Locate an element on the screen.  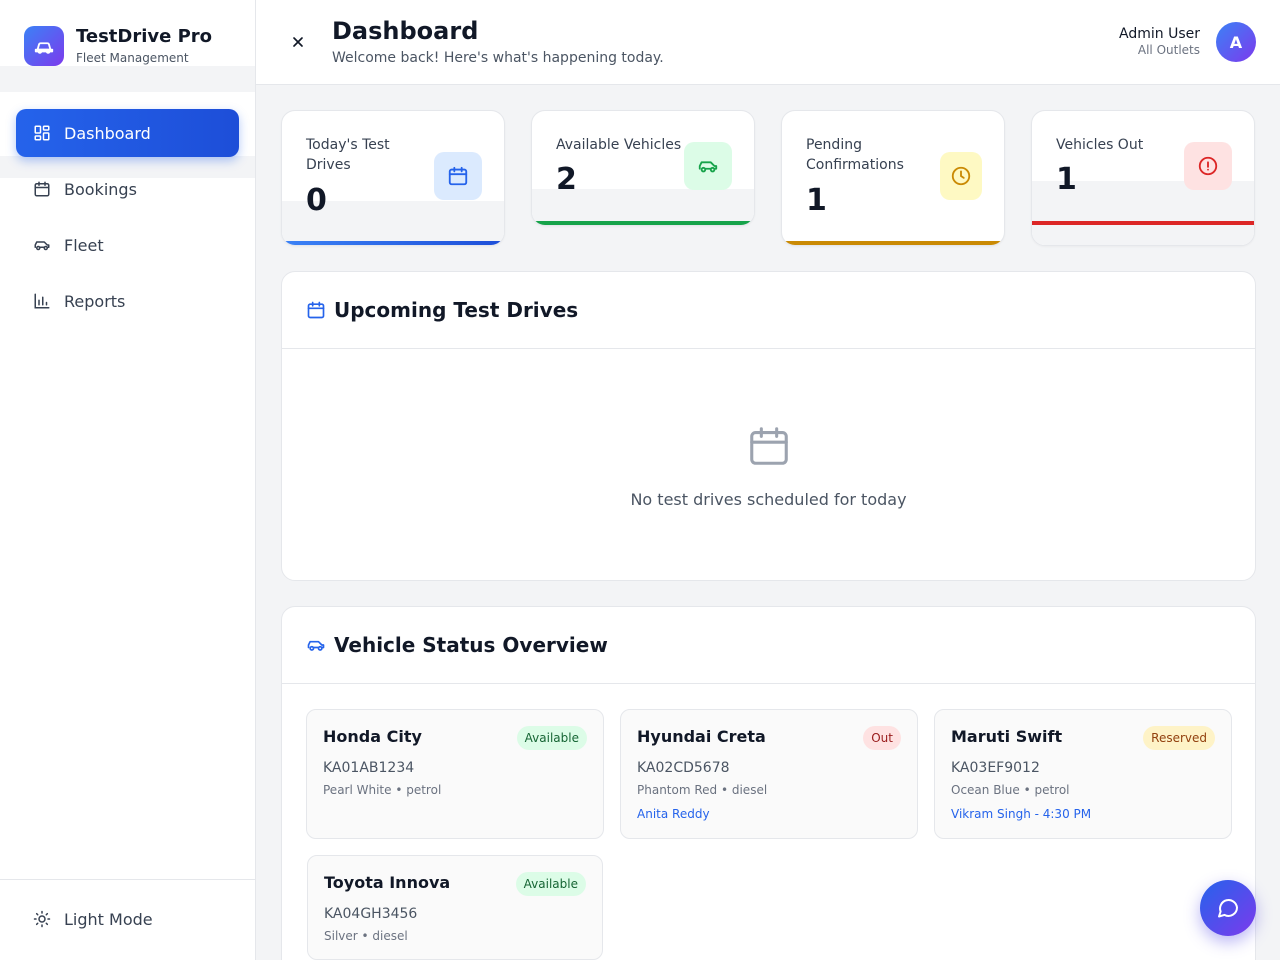
vehicle-name: Honda City is located at coordinates (372, 736).